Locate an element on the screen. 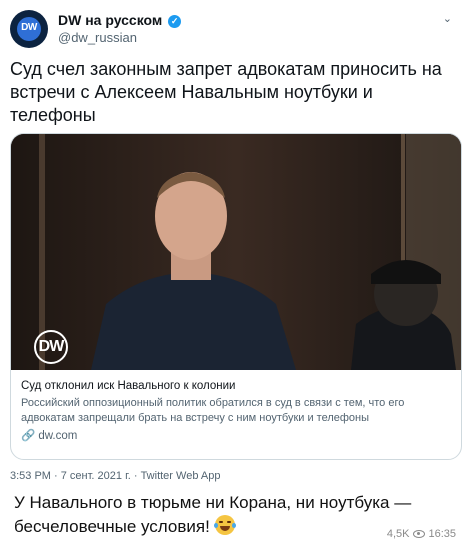 The height and width of the screenshot is (545, 466). link-icon: 🔗 is located at coordinates (28, 436).